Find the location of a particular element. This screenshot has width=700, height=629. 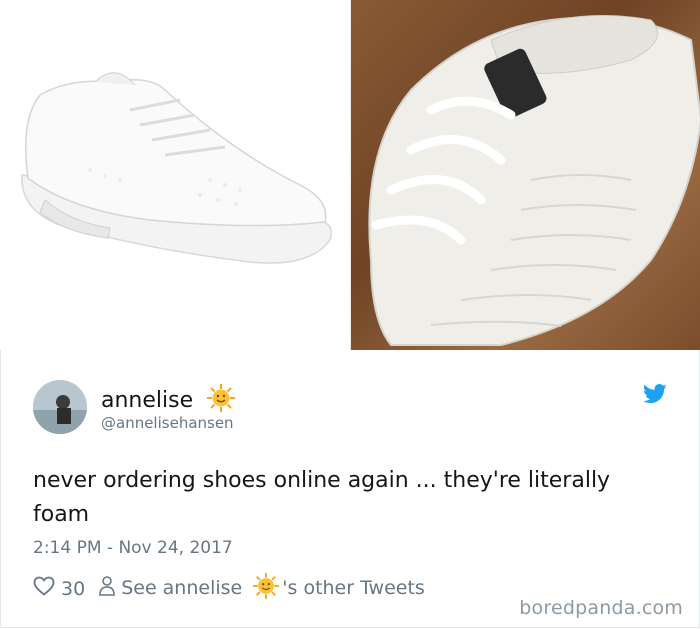

tweet-actions: 30 See annelise 's other Tweets is located at coordinates (229, 588).